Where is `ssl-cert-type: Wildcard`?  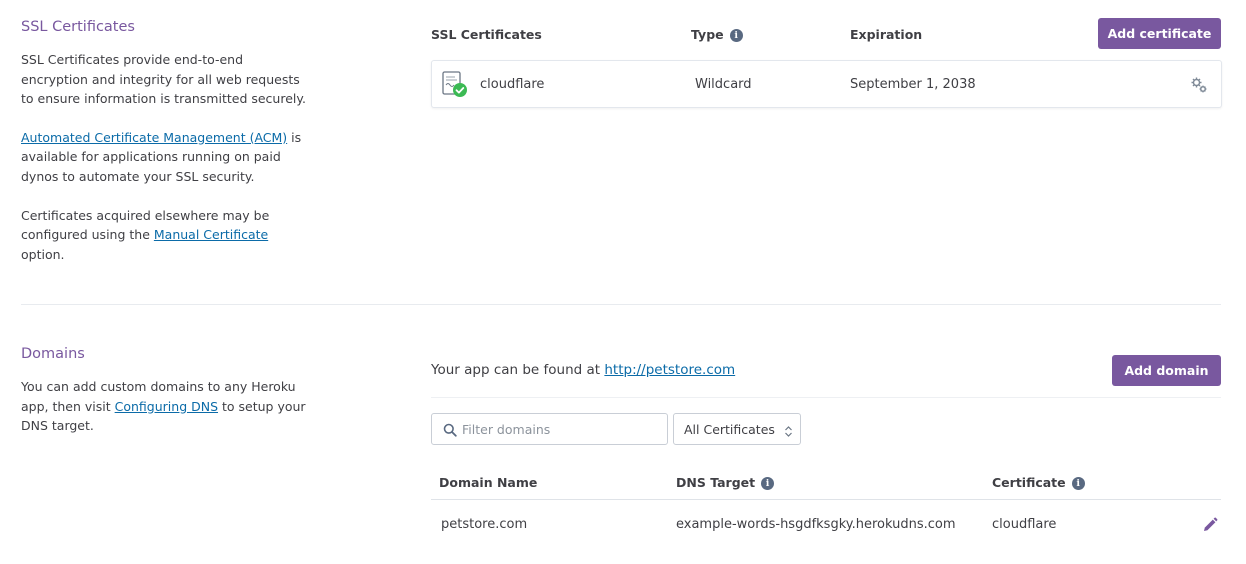 ssl-cert-type: Wildcard is located at coordinates (723, 84).